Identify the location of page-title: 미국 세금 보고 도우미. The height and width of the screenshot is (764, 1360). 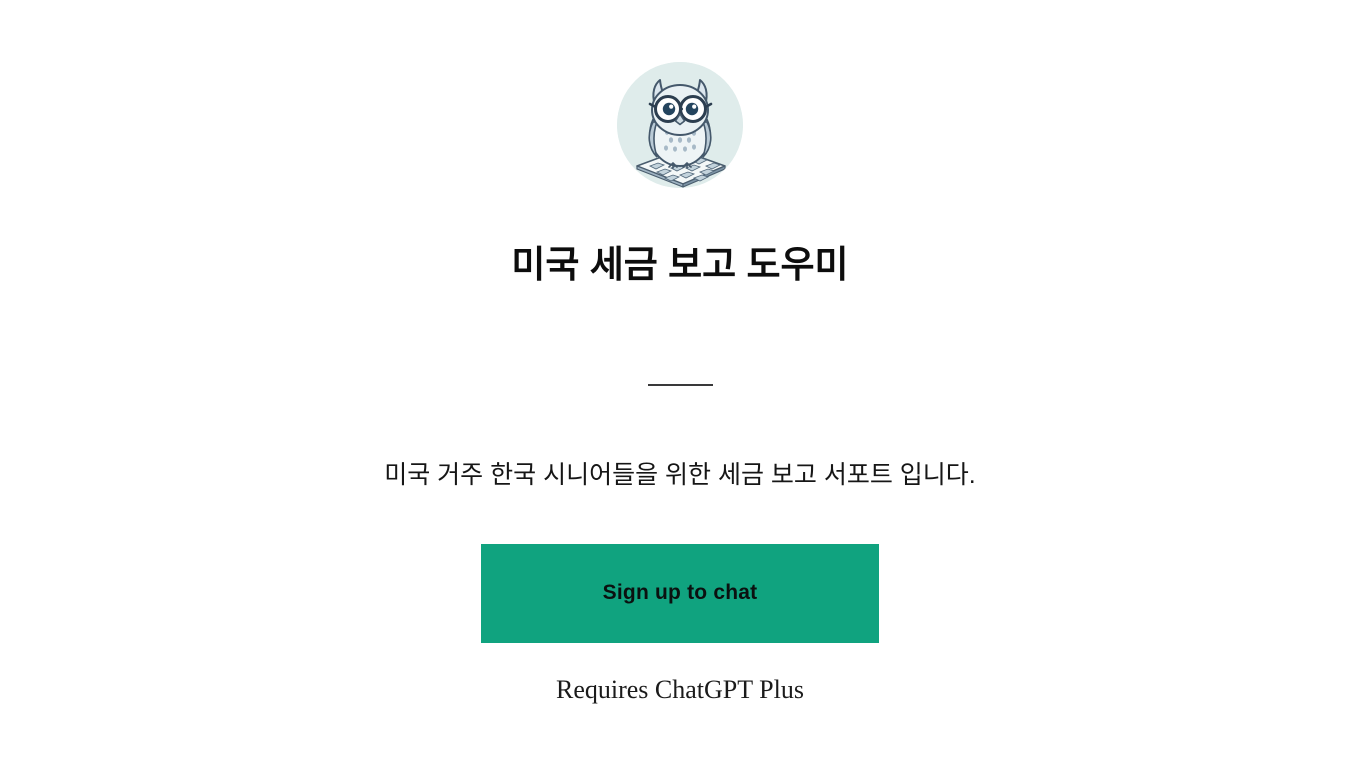
(680, 264).